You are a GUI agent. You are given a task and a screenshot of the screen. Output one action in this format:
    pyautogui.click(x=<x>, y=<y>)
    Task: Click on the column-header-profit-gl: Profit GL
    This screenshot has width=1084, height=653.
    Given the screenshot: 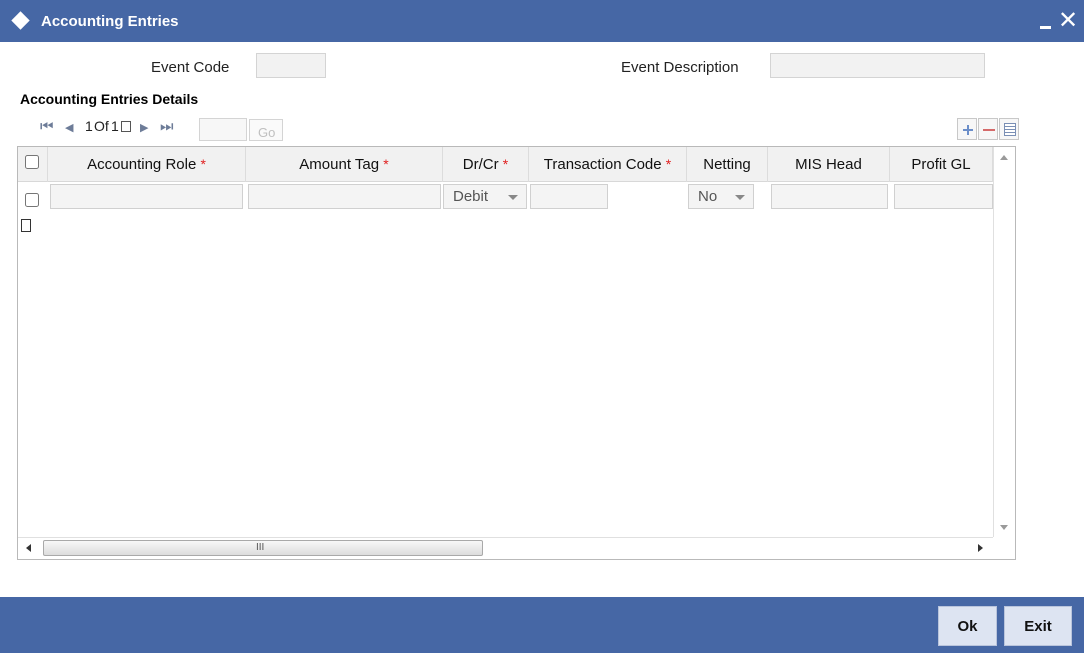 What is the action you would take?
    pyautogui.click(x=941, y=164)
    